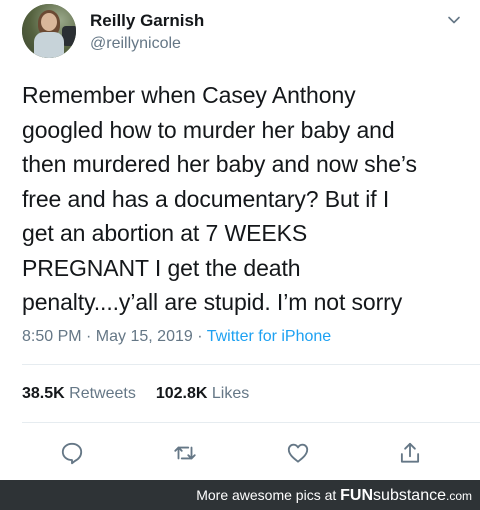  I want to click on watermark-footer: More awesome pics at FUNsubstance.com, so click(240, 495).